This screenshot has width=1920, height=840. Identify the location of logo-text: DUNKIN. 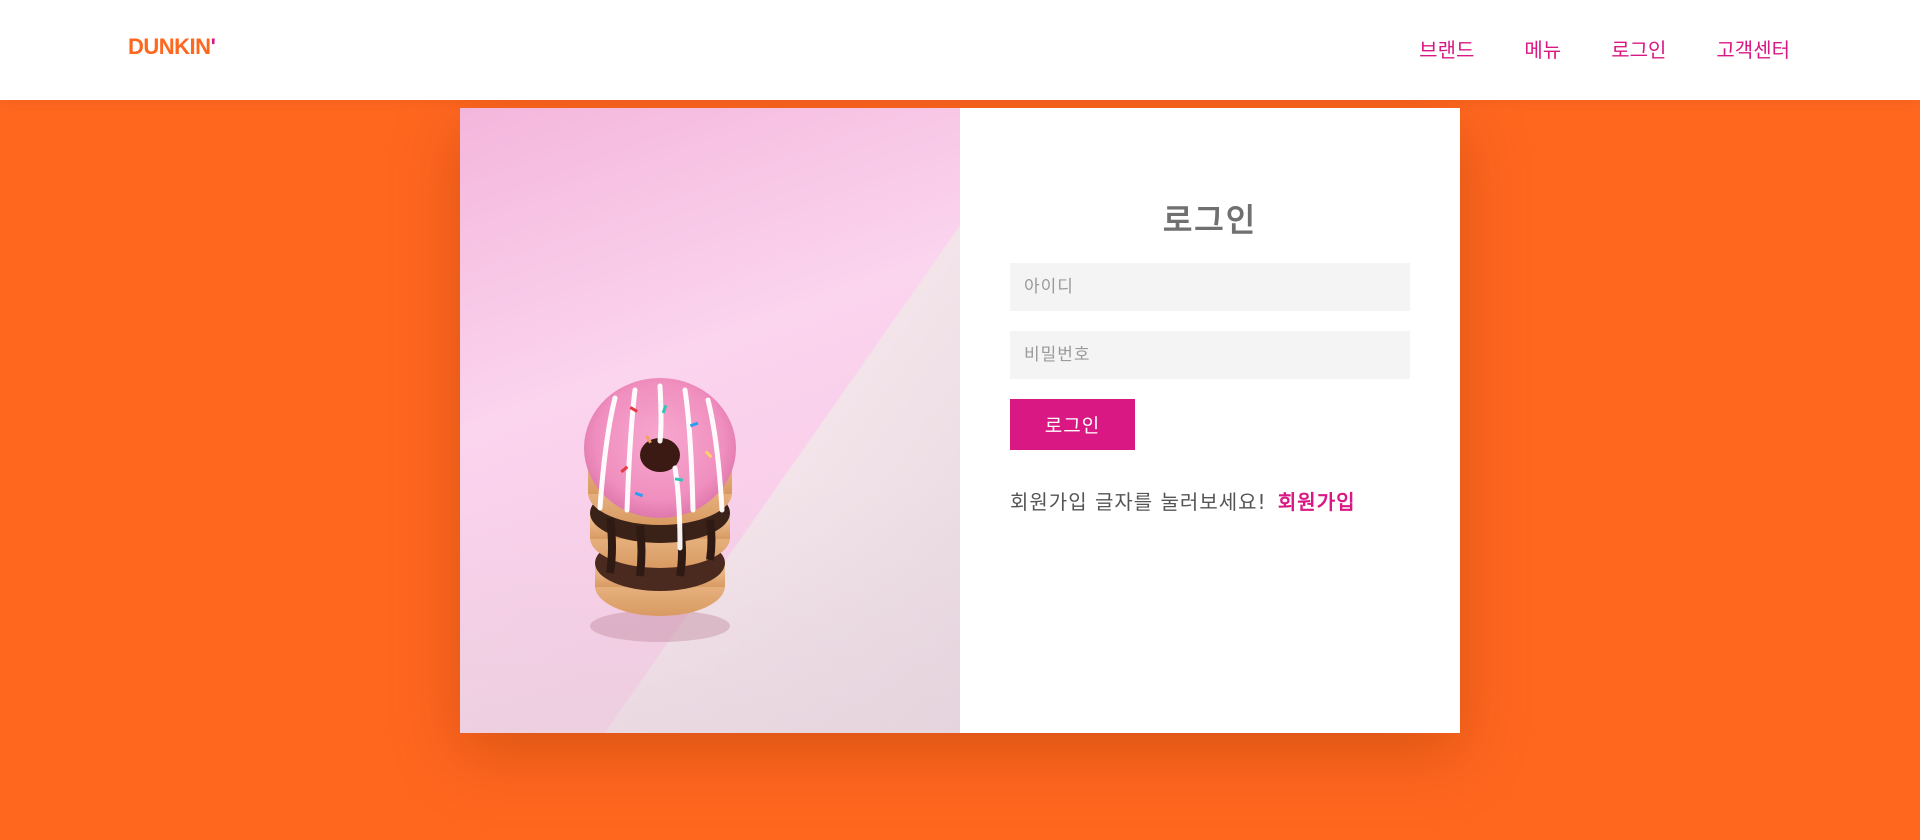
(169, 46).